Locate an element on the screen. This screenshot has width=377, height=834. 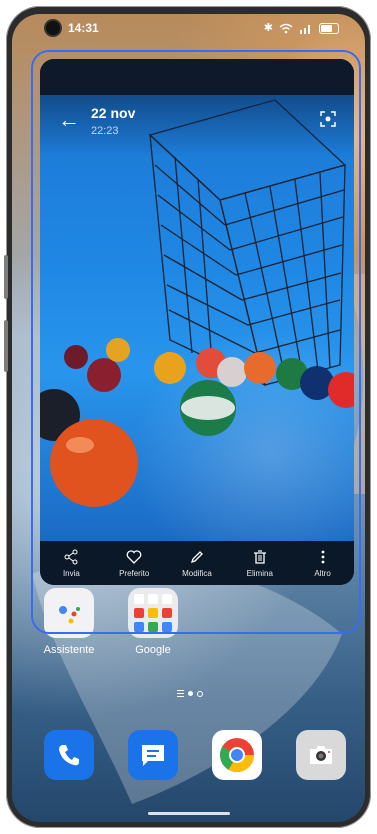
messages-app is located at coordinates (153, 755).